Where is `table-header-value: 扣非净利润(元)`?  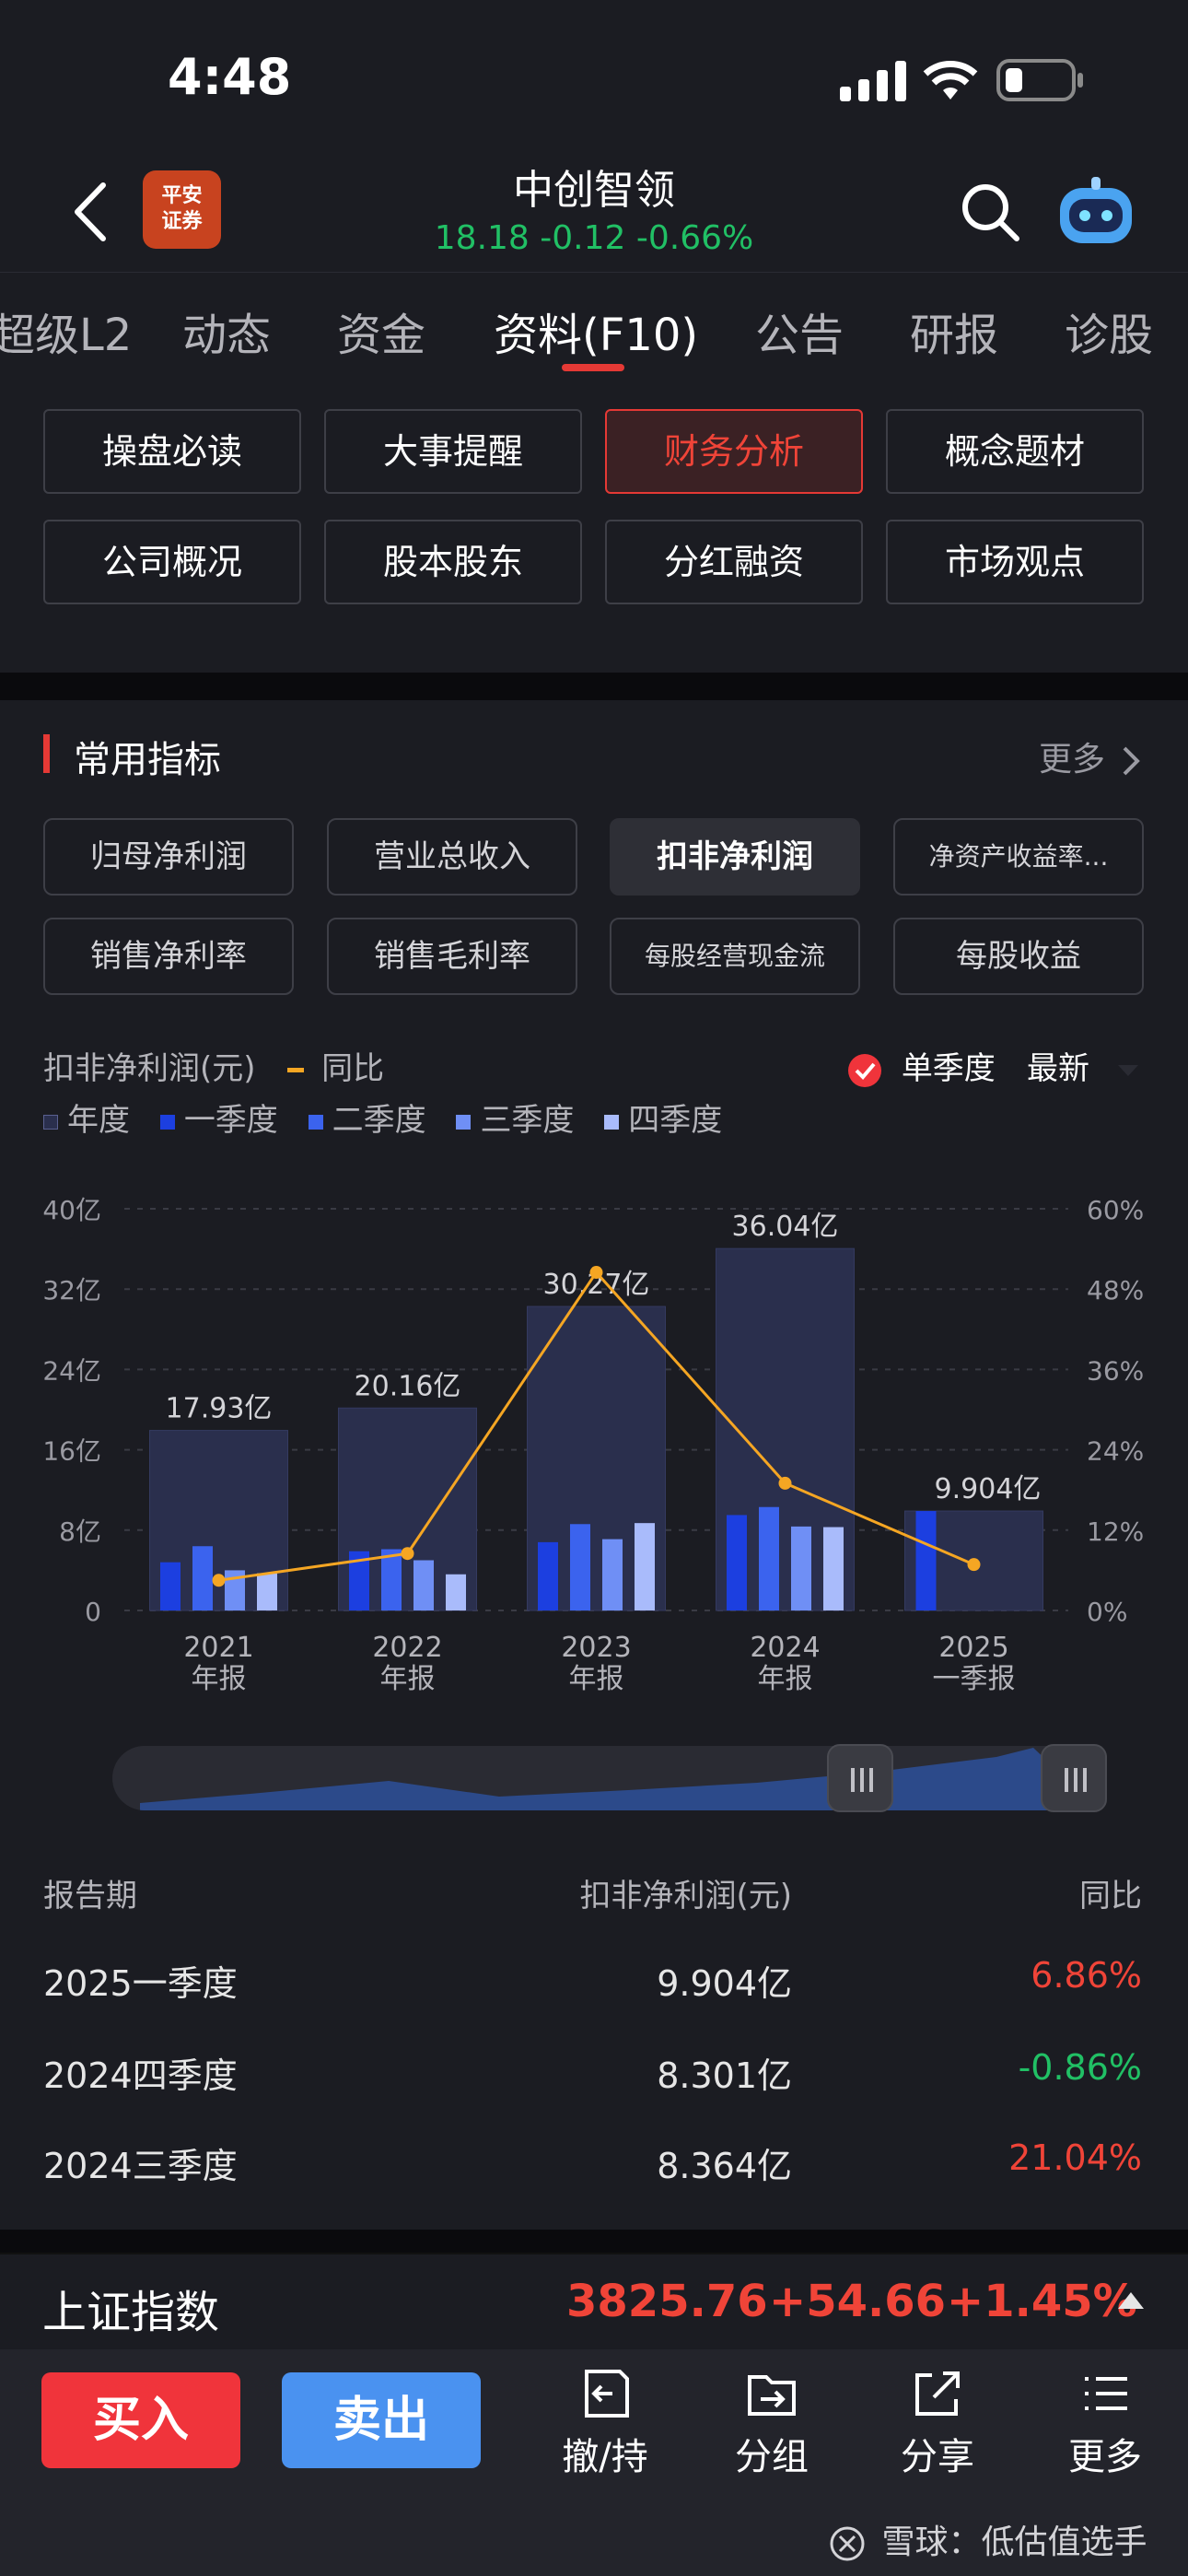 table-header-value: 扣非净利润(元) is located at coordinates (685, 1896).